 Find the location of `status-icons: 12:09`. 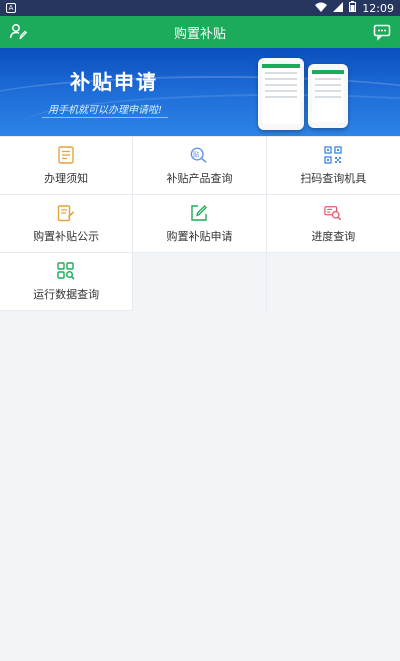

status-icons: 12:09 is located at coordinates (354, 8).